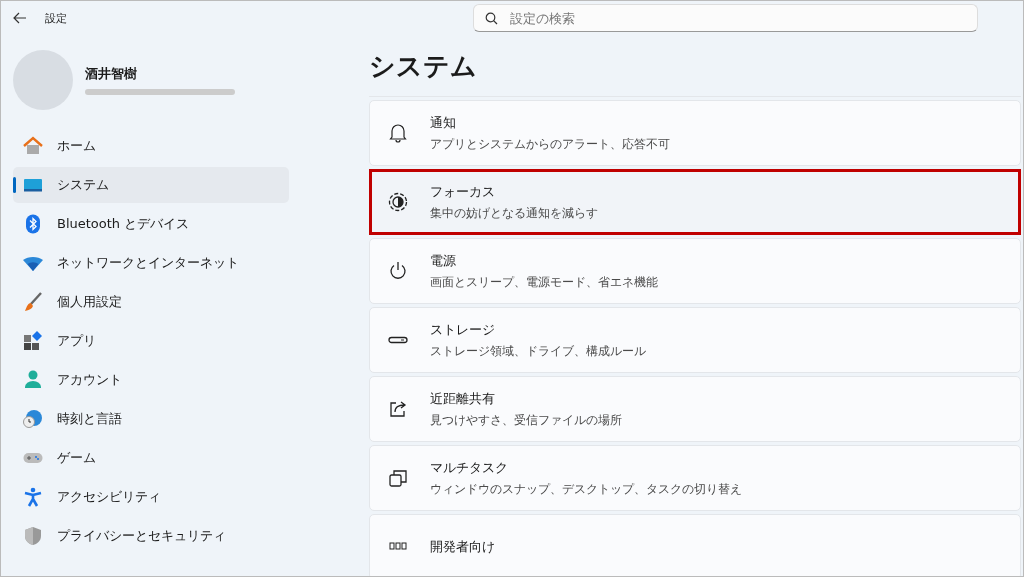 Image resolution: width=1024 pixels, height=577 pixels. What do you see at coordinates (463, 329) in the screenshot?
I see `card-title: ストレージ` at bounding box center [463, 329].